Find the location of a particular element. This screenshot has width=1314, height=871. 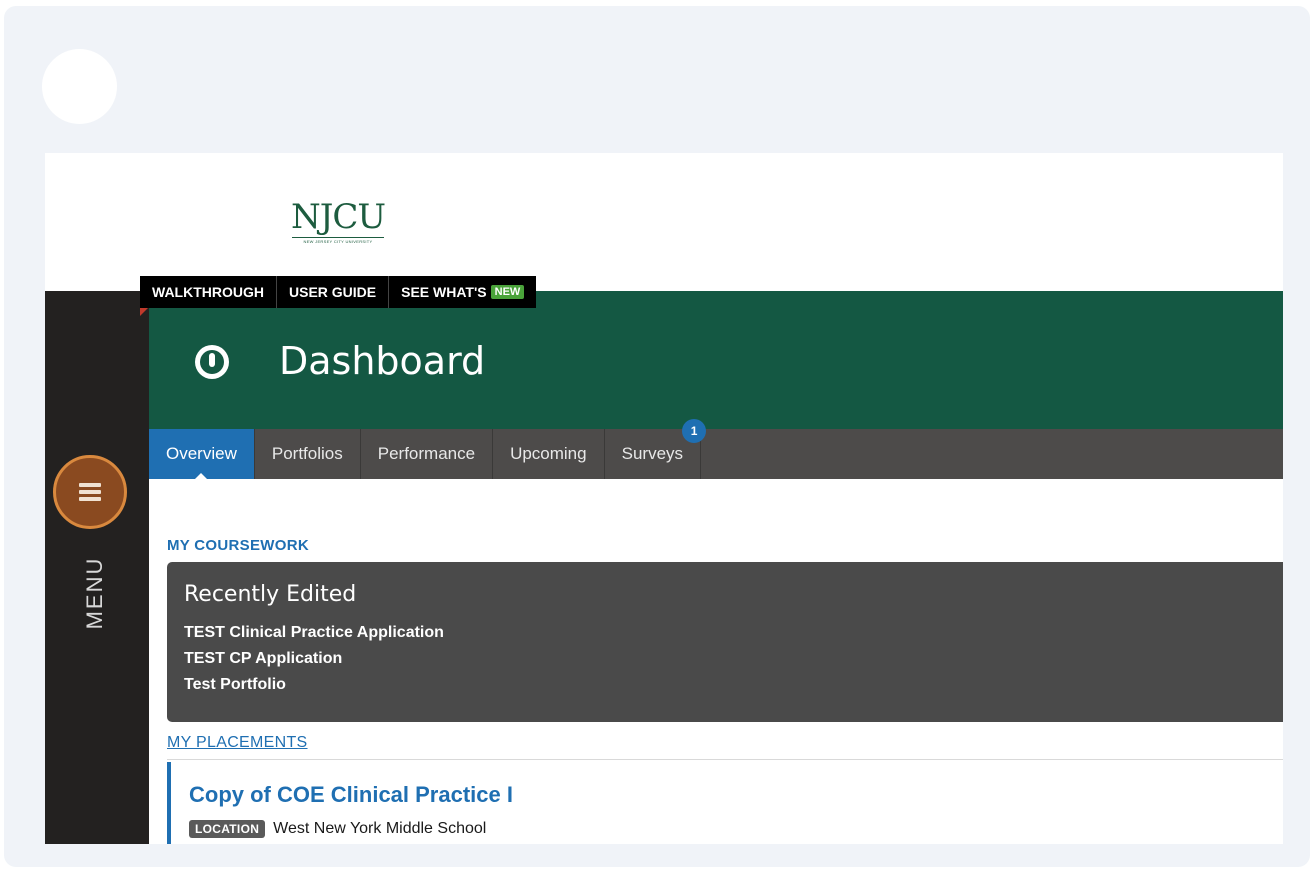

logo-rule is located at coordinates (338, 237).